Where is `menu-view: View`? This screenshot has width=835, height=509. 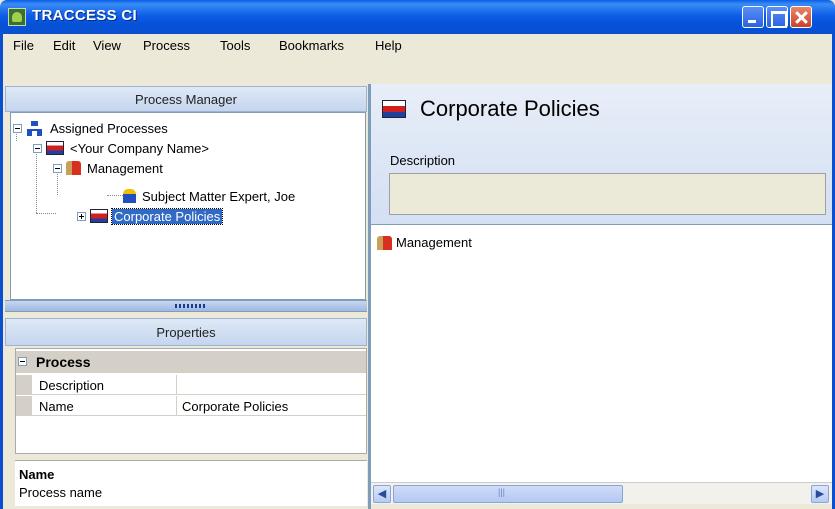
menu-view: View is located at coordinates (107, 45).